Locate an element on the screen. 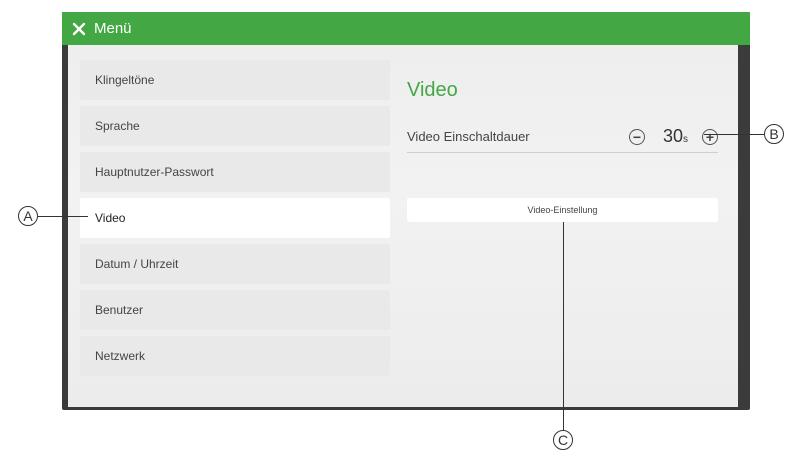 The height and width of the screenshot is (462, 789). menu-title: Menü is located at coordinates (113, 28).